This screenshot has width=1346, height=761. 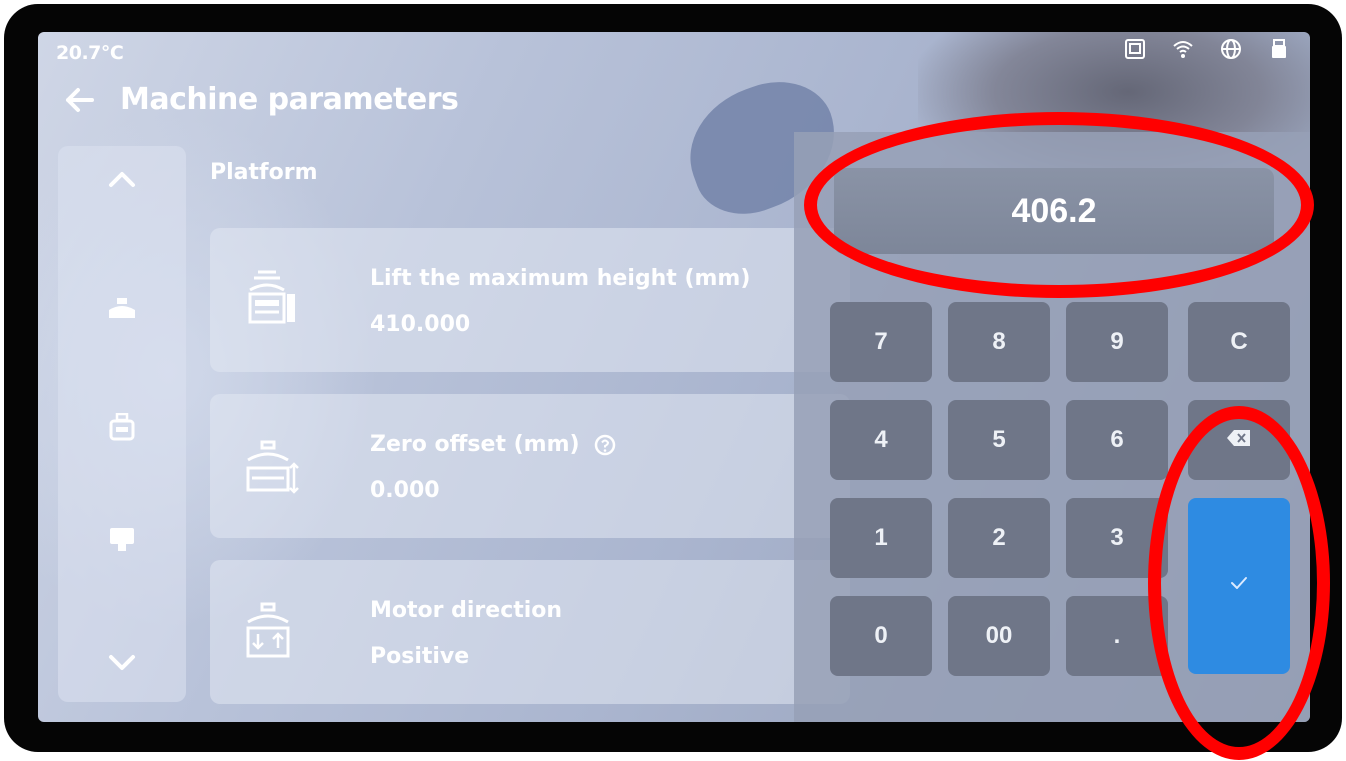 I want to click on sidebar-item-exposure, so click(x=122, y=541).